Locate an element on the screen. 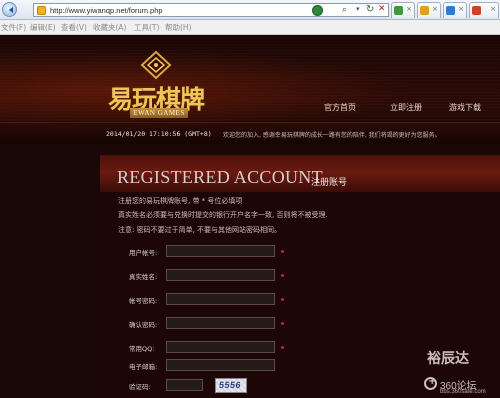 This screenshot has width=500, height=398. register-subtitle: 注册账号 is located at coordinates (329, 183).